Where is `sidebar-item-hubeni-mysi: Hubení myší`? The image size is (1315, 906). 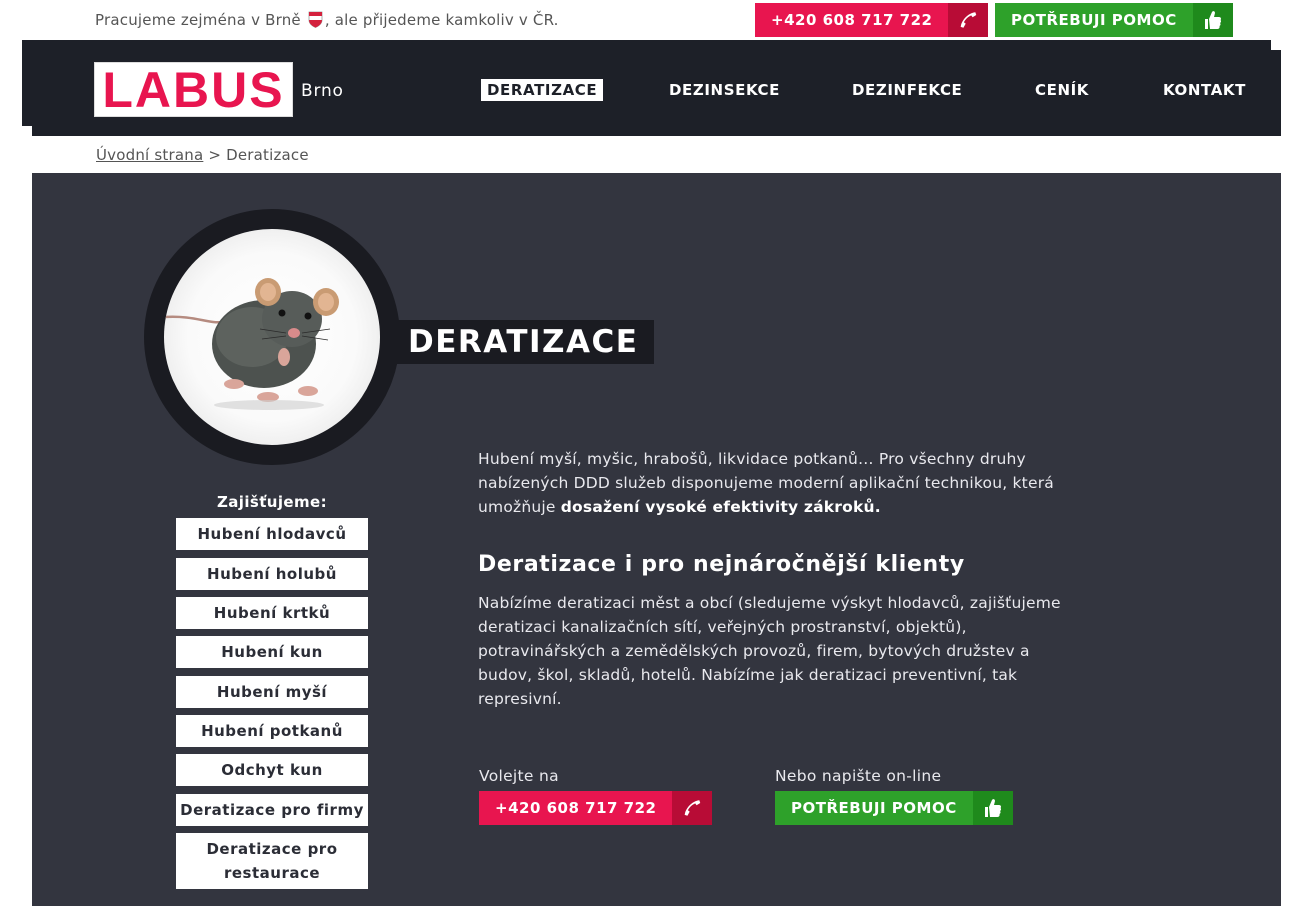 sidebar-item-hubeni-mysi: Hubení myší is located at coordinates (272, 692).